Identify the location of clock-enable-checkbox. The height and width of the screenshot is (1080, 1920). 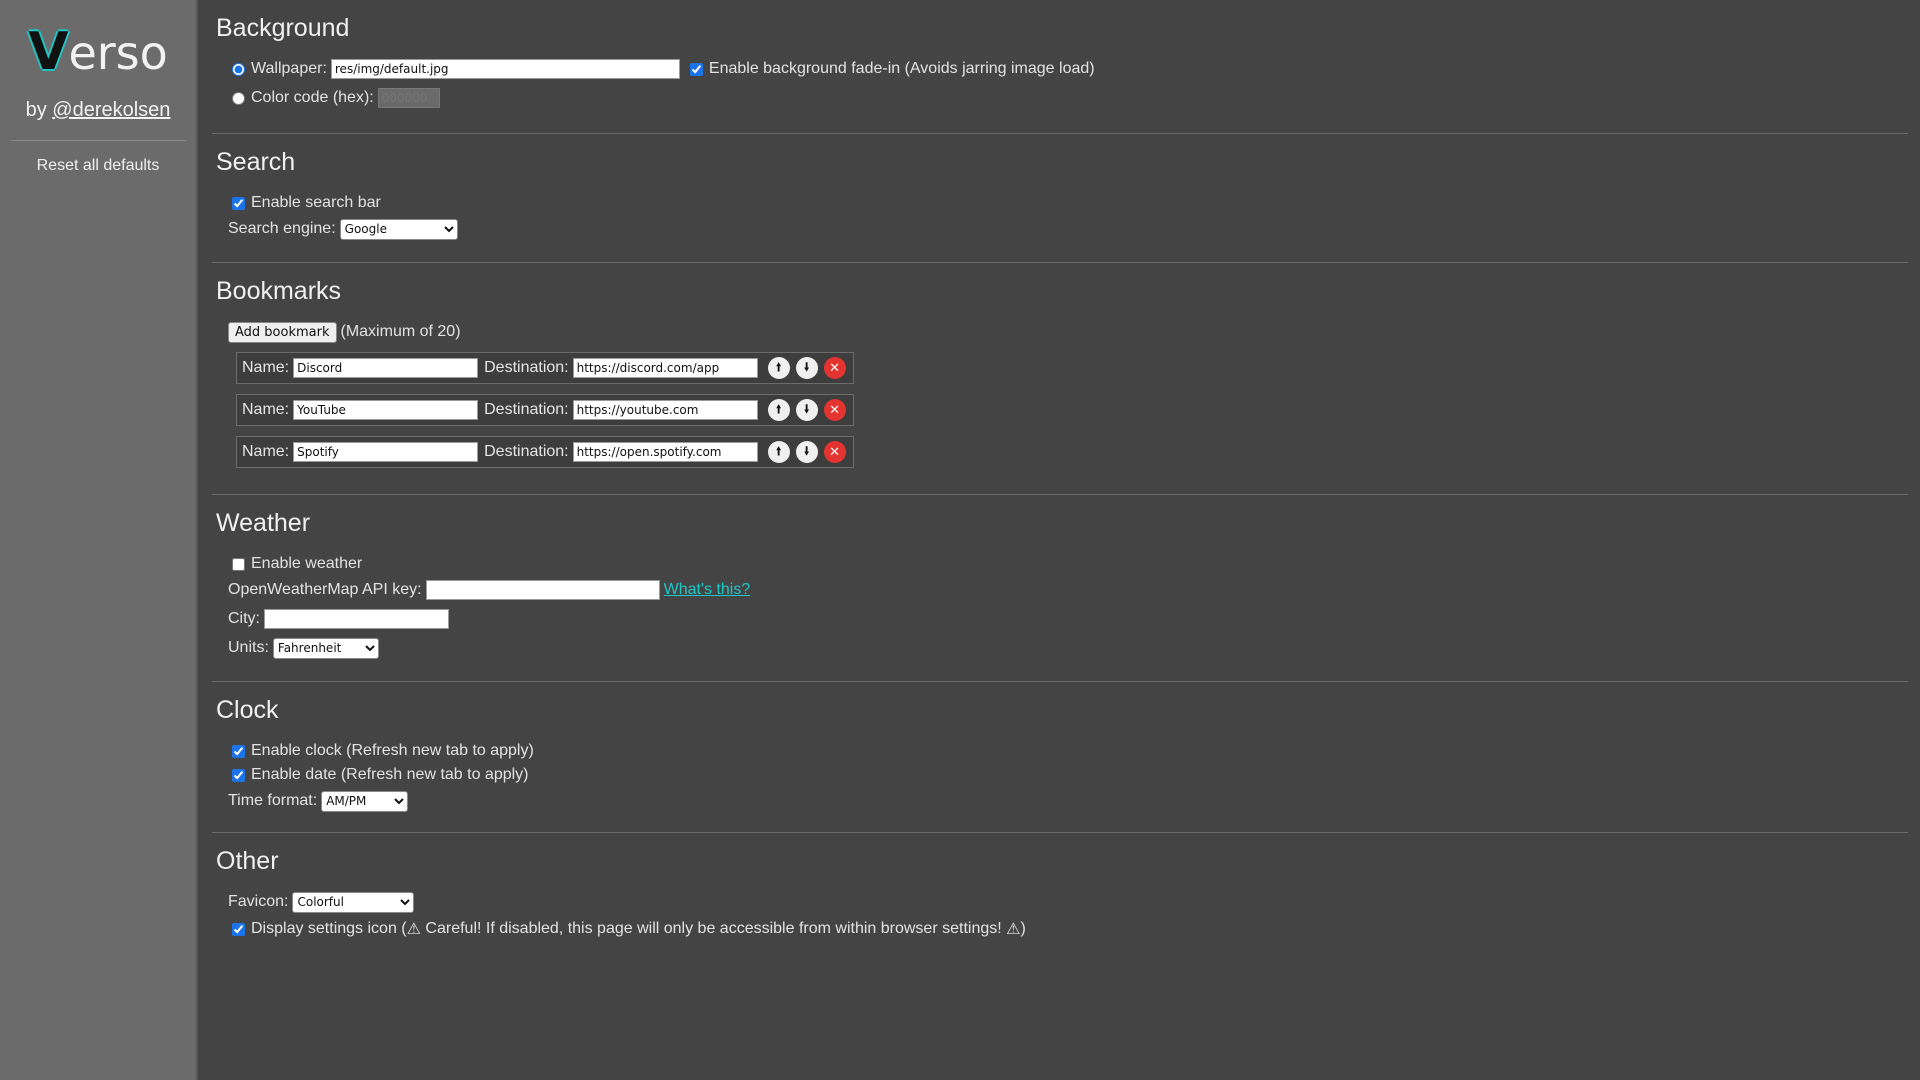
(238, 751).